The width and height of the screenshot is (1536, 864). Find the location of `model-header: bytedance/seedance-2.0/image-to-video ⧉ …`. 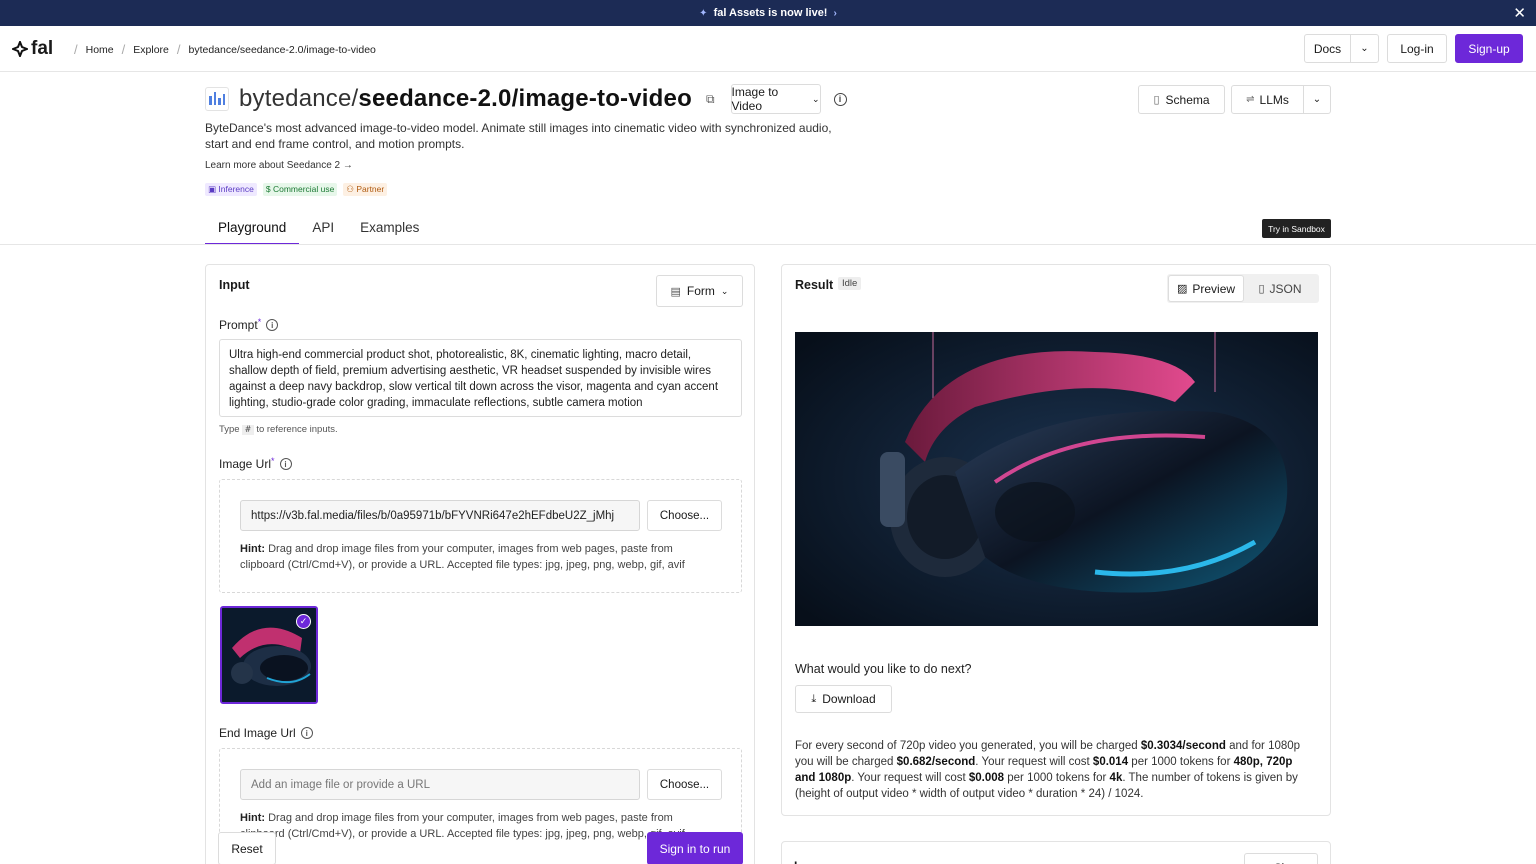

model-header: bytedance/seedance-2.0/image-to-video ⧉ … is located at coordinates (768, 140).